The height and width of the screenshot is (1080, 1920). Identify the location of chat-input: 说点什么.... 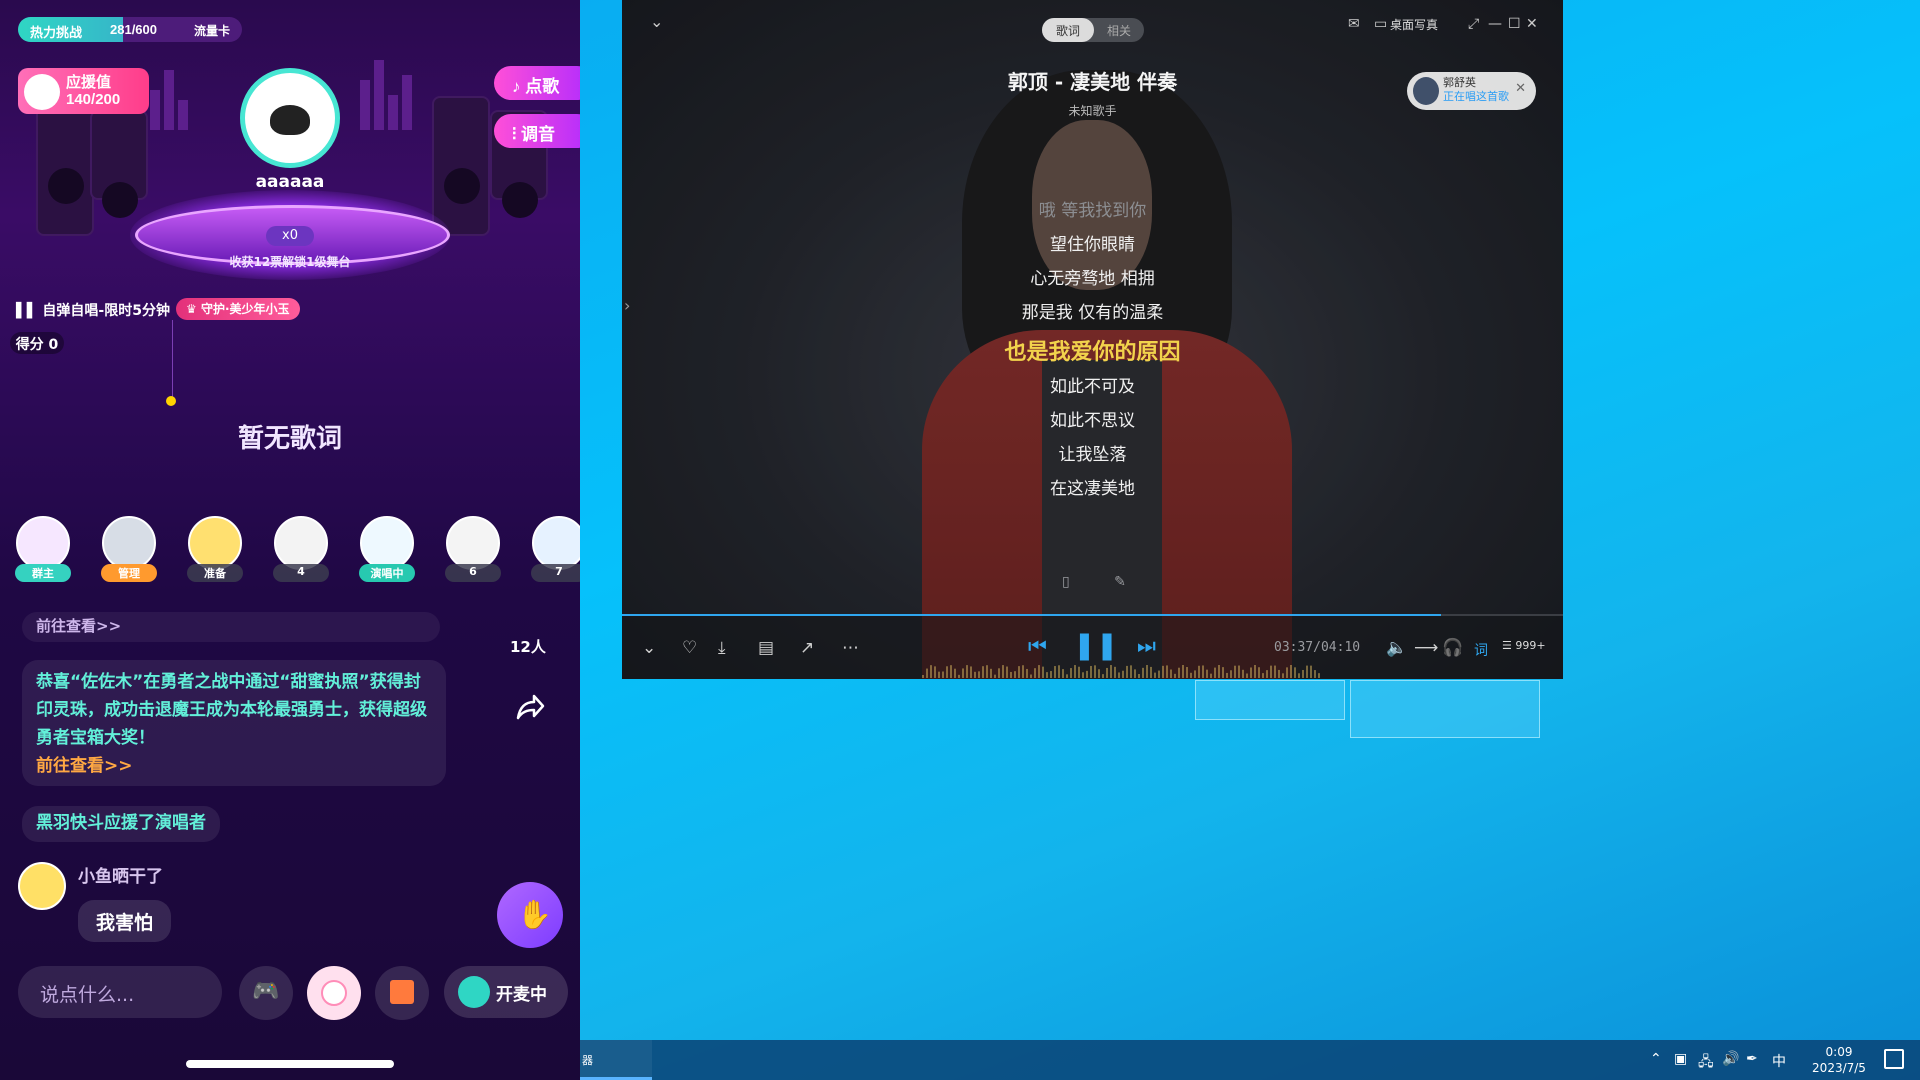
(120, 992).